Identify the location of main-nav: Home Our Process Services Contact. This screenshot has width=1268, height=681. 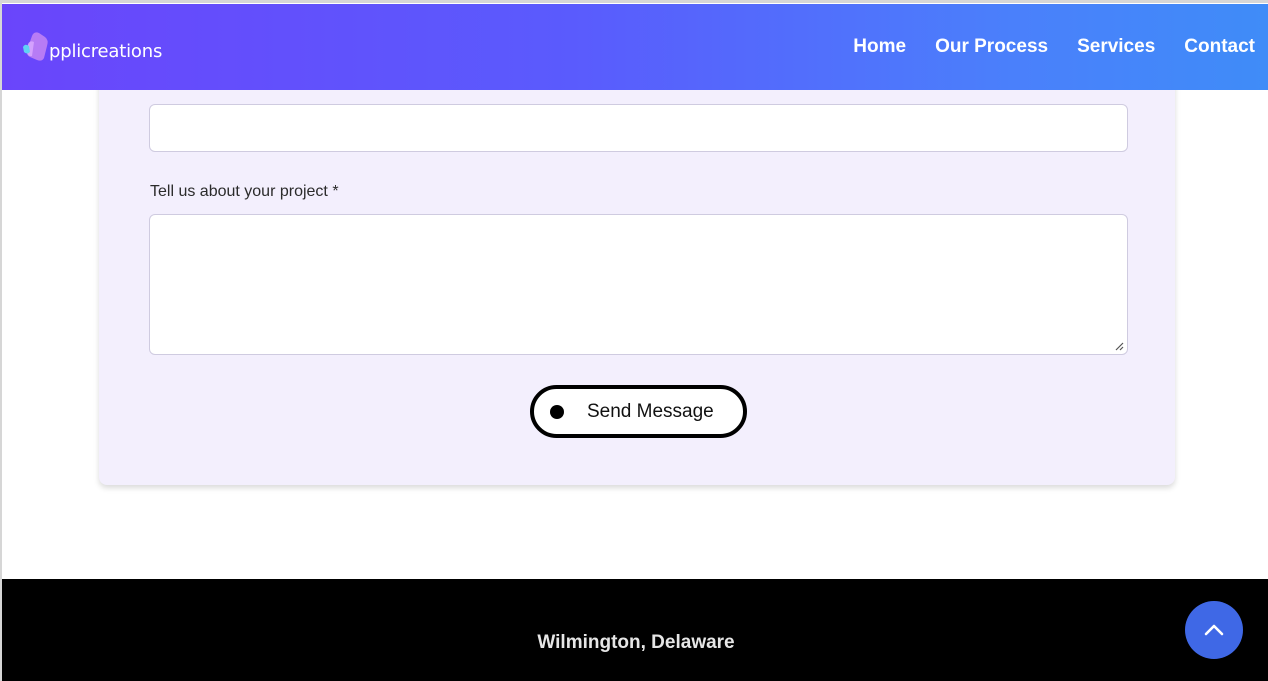
(1039, 47).